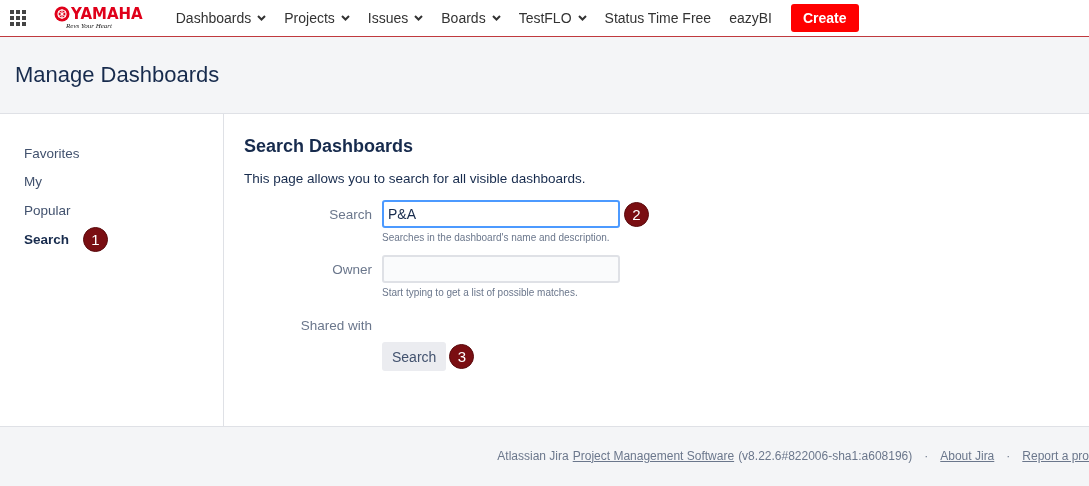 This screenshot has height=486, width=1089. Describe the element at coordinates (415, 178) in the screenshot. I see `intro-text: This page allows you to search for all visible dashboards.` at that location.